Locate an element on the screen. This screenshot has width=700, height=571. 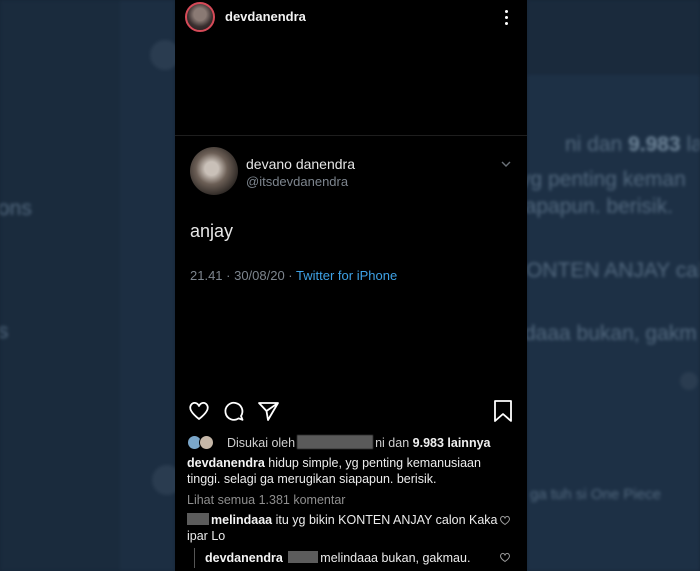
action-bar is located at coordinates (351, 413).